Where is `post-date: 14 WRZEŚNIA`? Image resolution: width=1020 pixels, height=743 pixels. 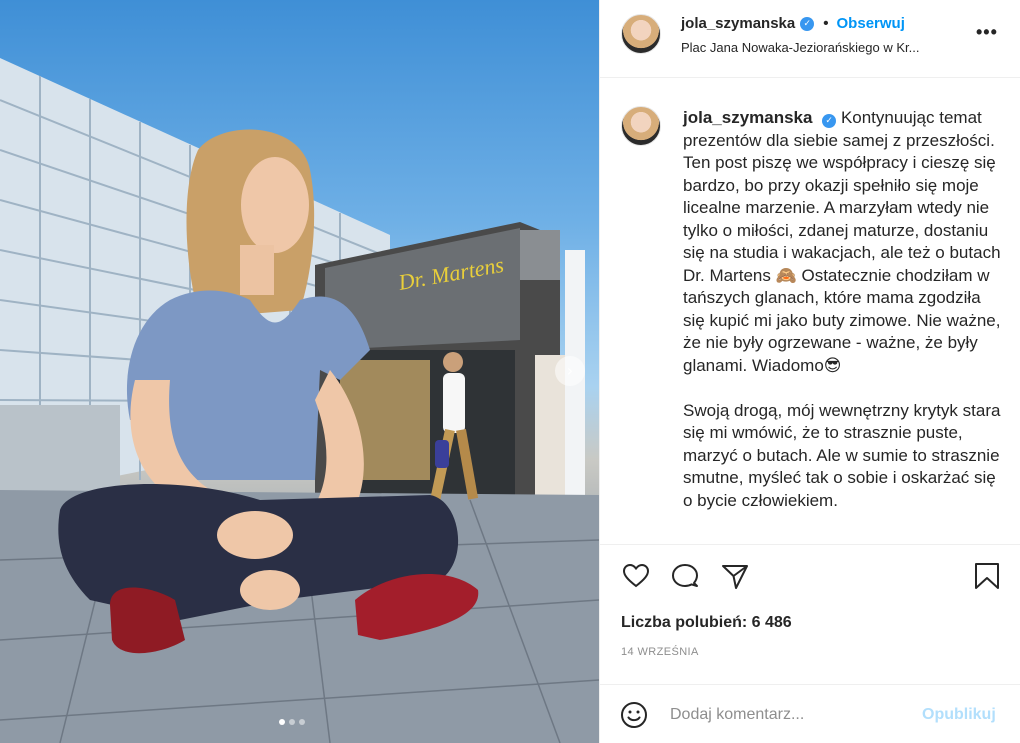 post-date: 14 WRZEŚNIA is located at coordinates (660, 652).